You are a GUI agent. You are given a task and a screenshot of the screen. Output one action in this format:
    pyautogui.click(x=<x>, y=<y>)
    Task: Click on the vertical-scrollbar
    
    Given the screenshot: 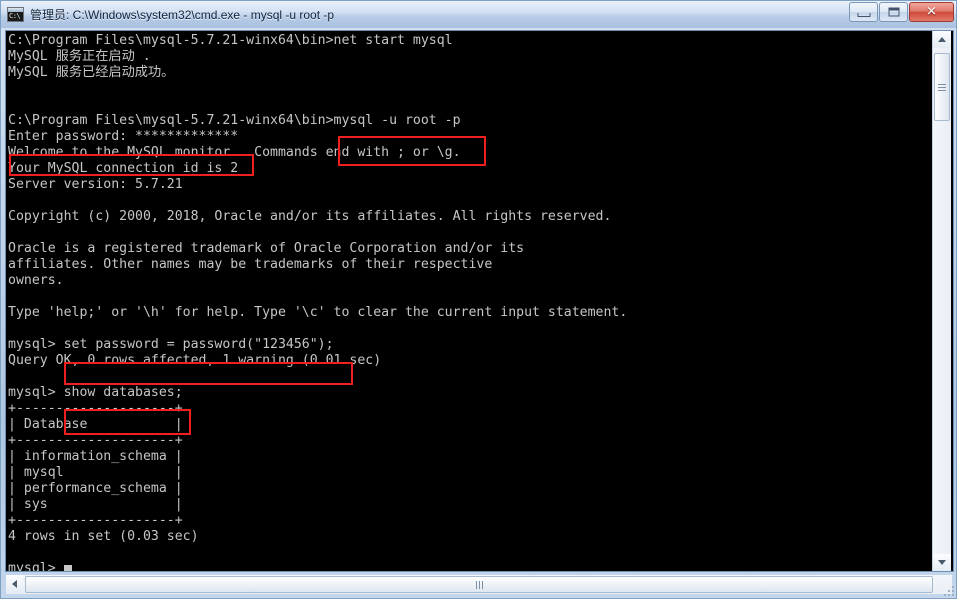 What is the action you would take?
    pyautogui.click(x=941, y=301)
    